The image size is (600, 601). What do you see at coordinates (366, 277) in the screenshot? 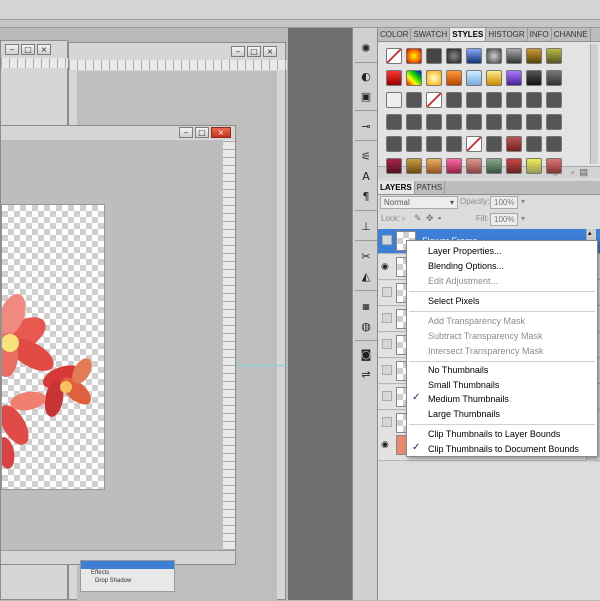
I see `bucket-icon: ◭` at bounding box center [366, 277].